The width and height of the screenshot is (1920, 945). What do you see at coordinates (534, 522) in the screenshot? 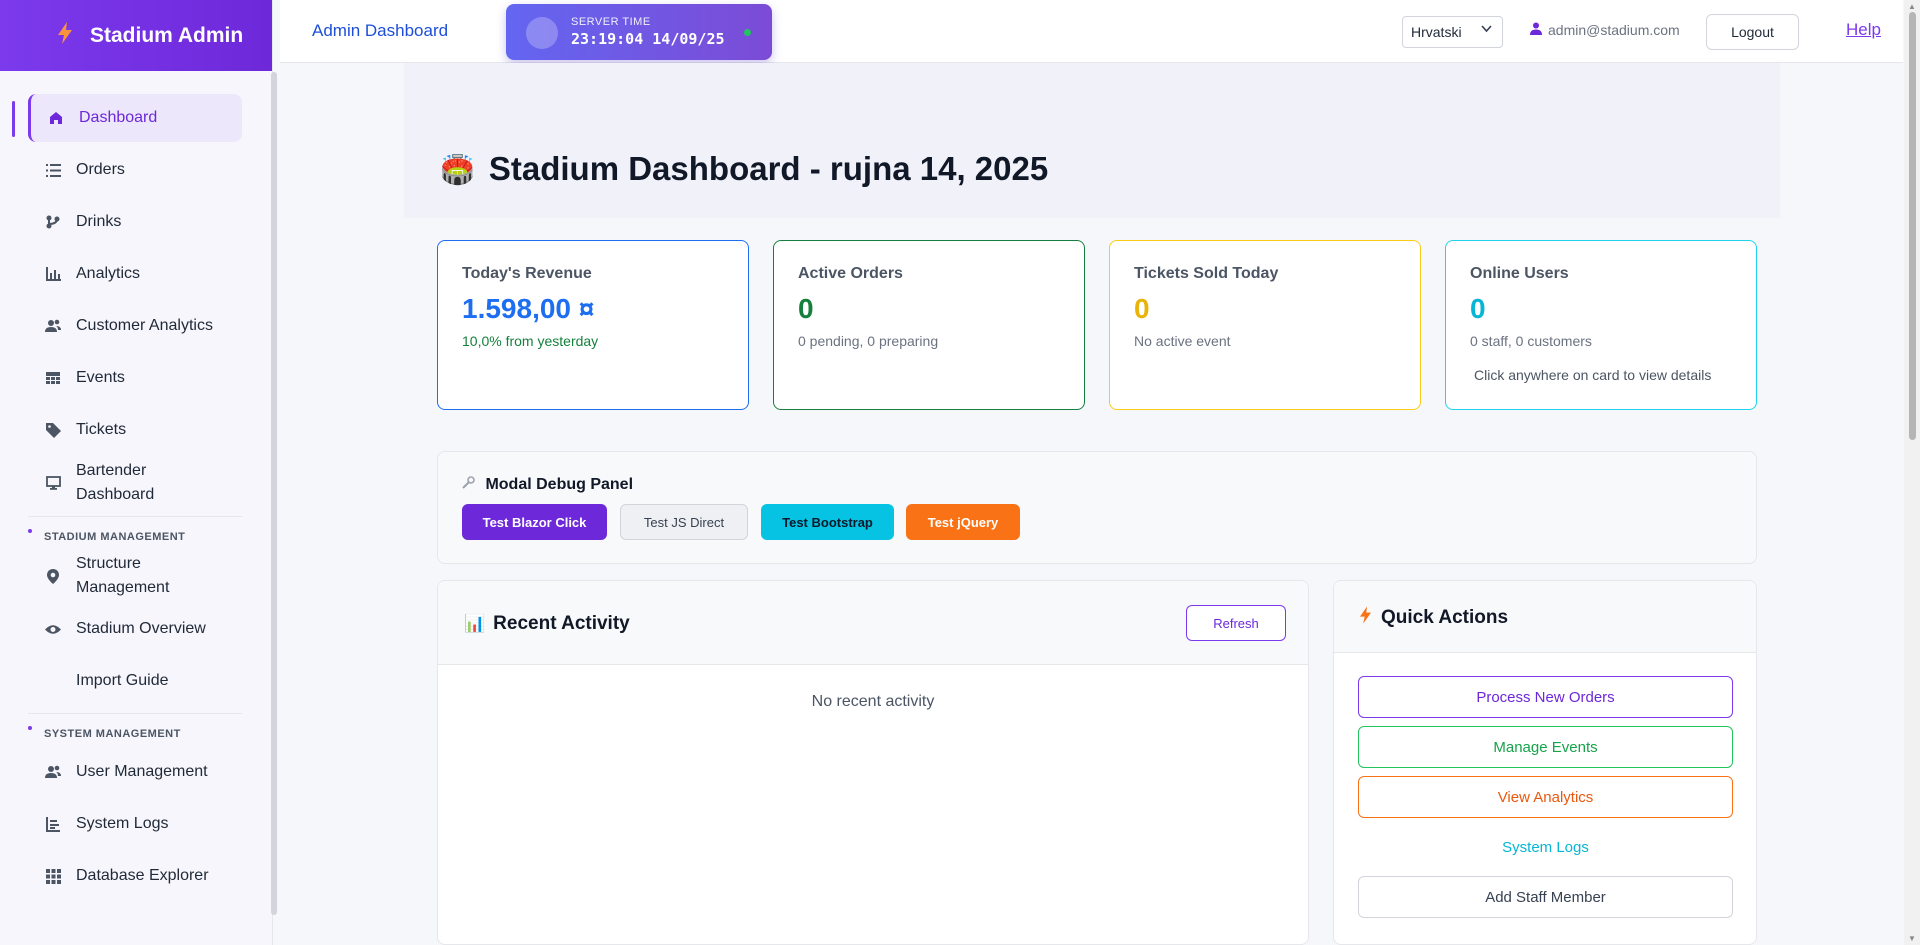
I see `test-blazor-click-button: Test Blazor Click` at bounding box center [534, 522].